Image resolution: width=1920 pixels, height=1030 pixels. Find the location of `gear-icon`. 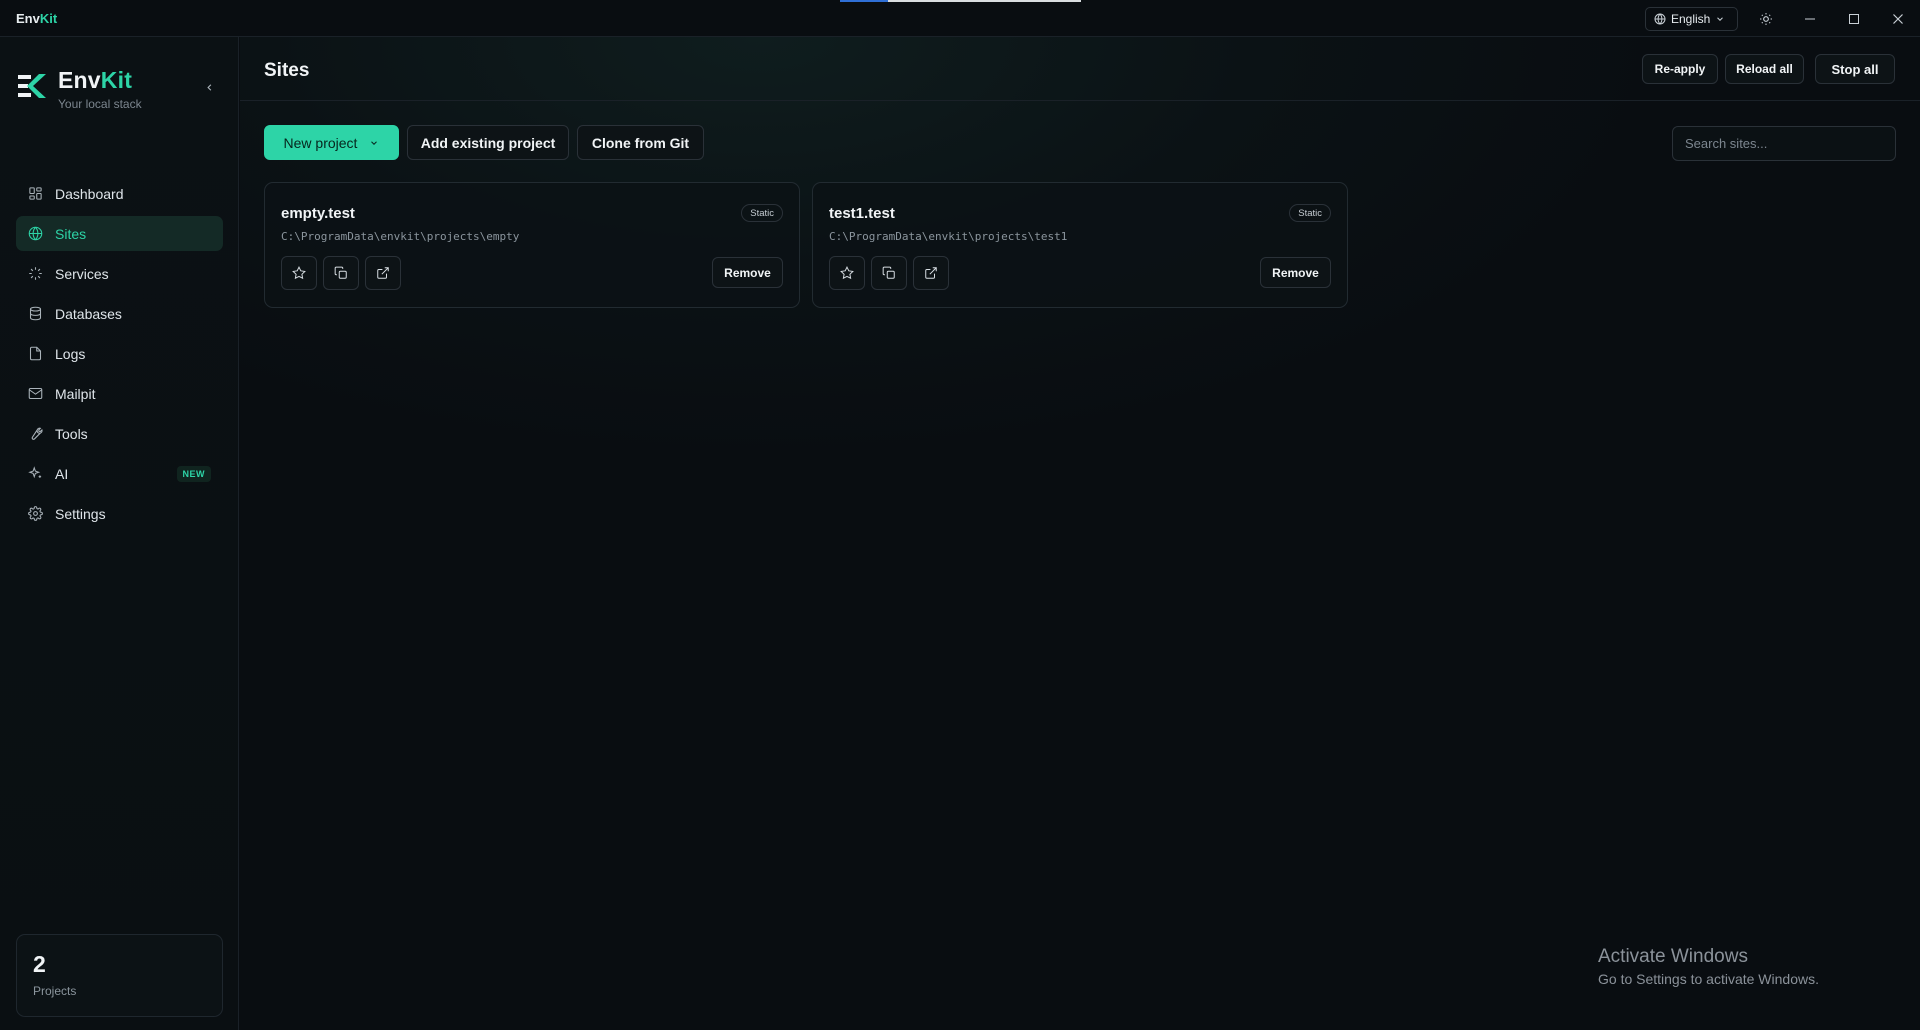

gear-icon is located at coordinates (35, 513).